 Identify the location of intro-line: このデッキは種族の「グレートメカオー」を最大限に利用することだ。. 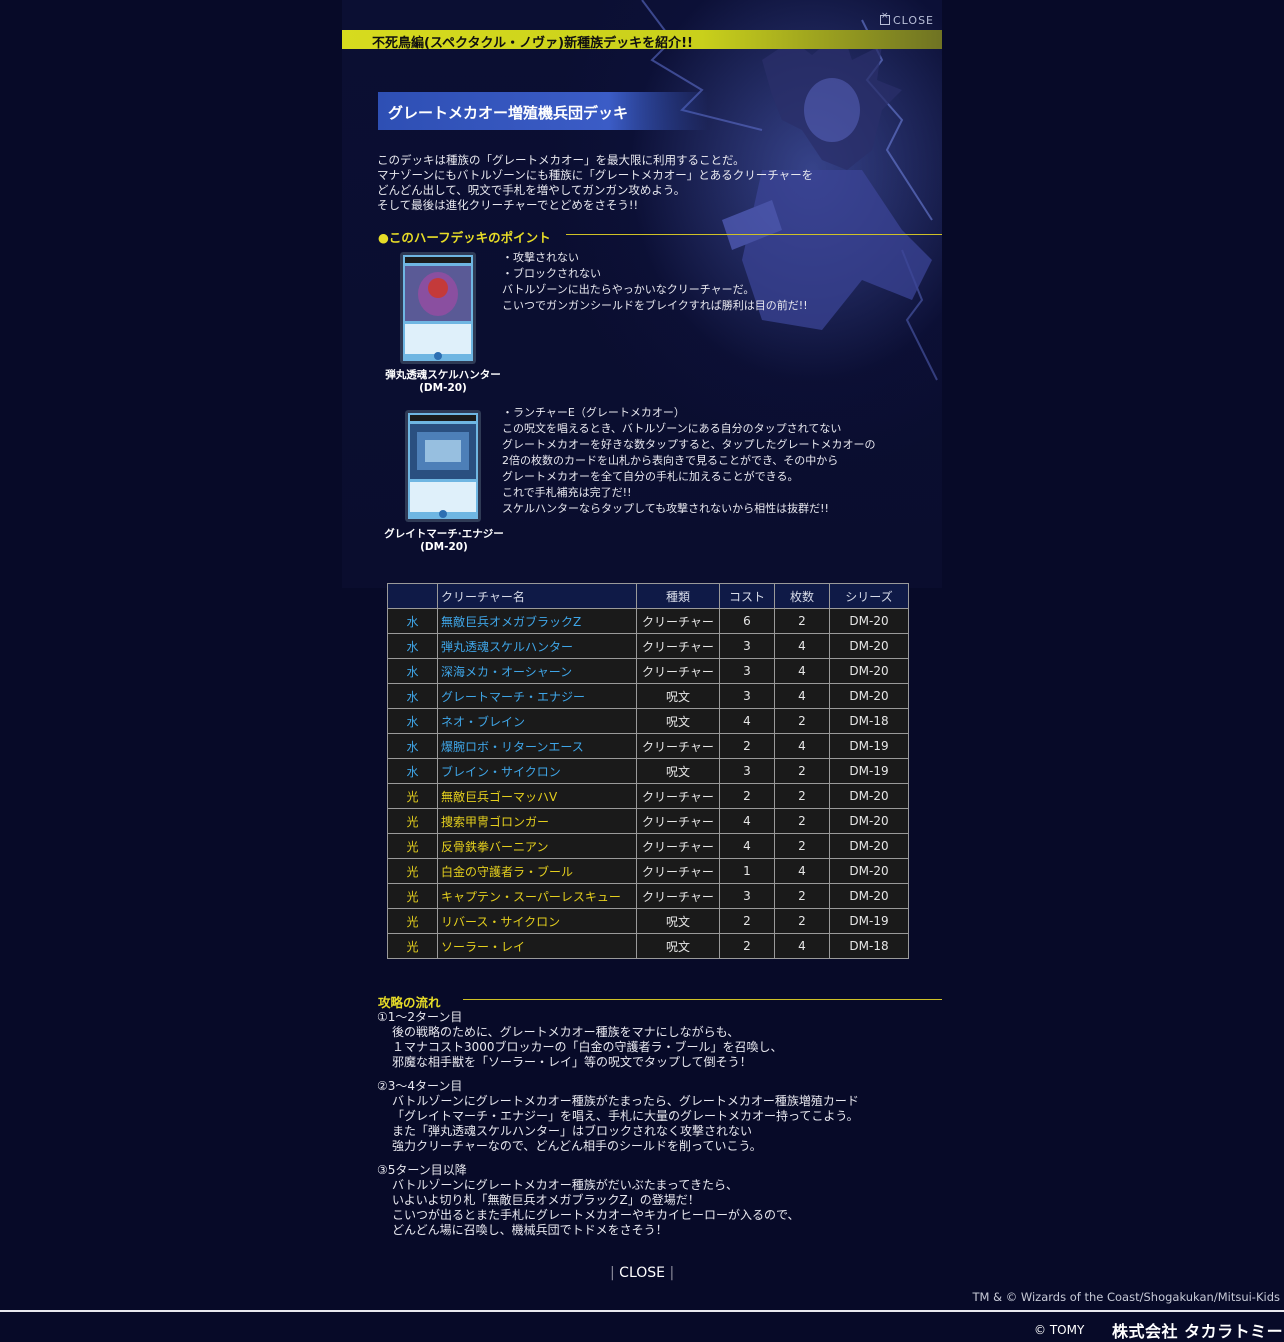
(561, 160).